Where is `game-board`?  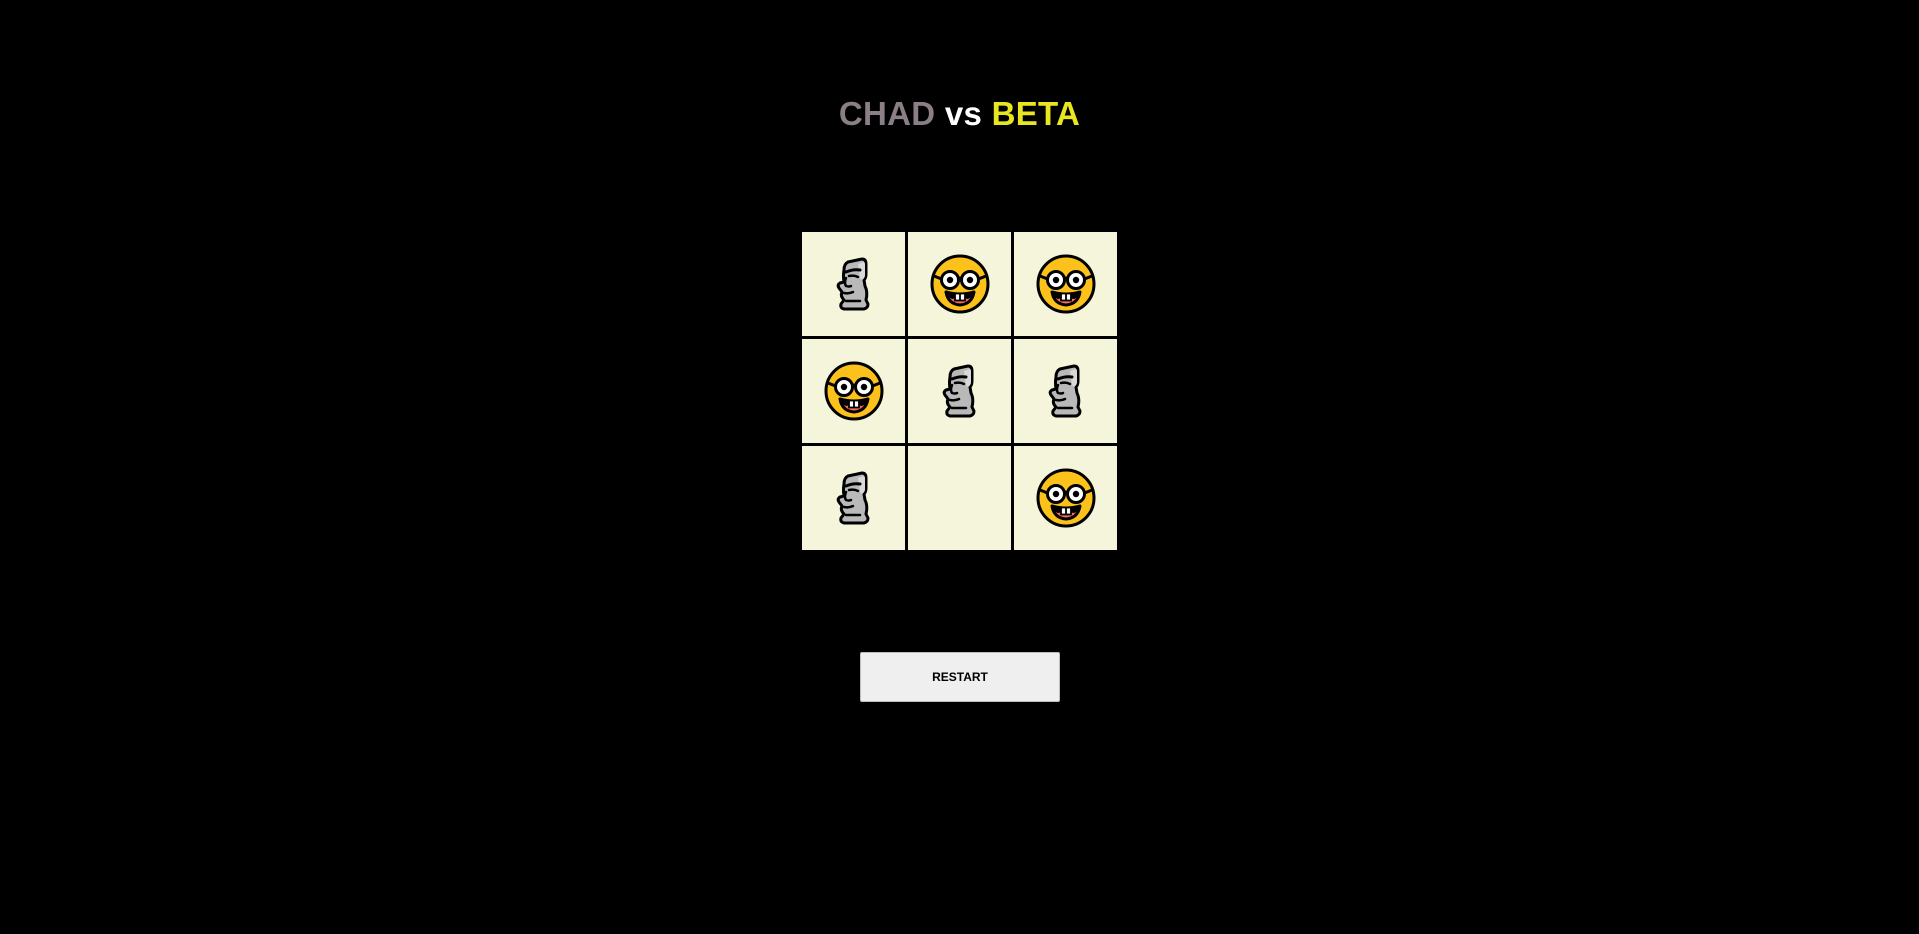
game-board is located at coordinates (960, 391).